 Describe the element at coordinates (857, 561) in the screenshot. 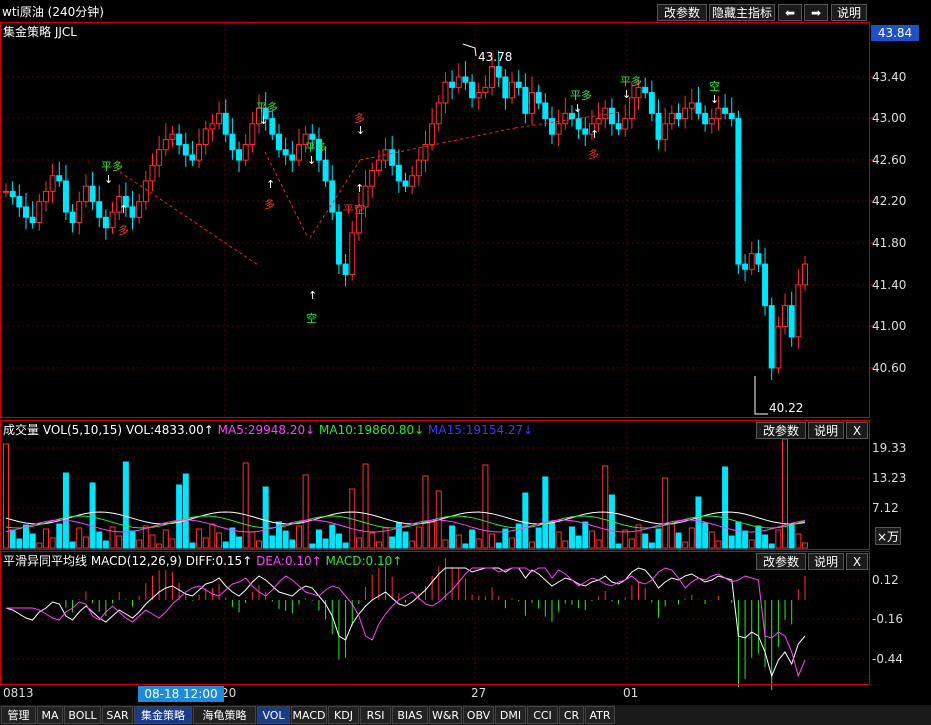

I see `macd-close-icon: X` at that location.